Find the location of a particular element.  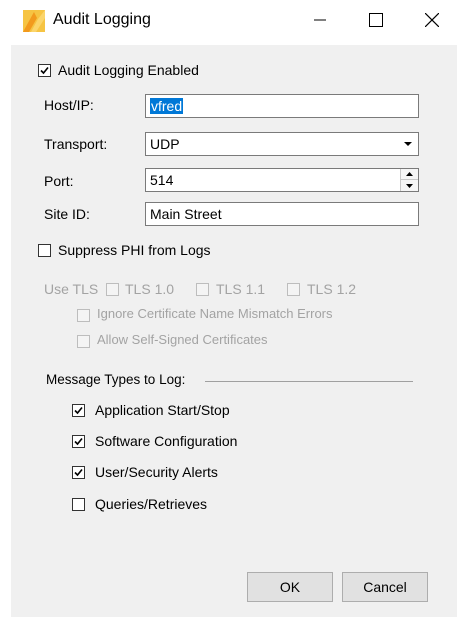

port-spin-buttons is located at coordinates (409, 180).